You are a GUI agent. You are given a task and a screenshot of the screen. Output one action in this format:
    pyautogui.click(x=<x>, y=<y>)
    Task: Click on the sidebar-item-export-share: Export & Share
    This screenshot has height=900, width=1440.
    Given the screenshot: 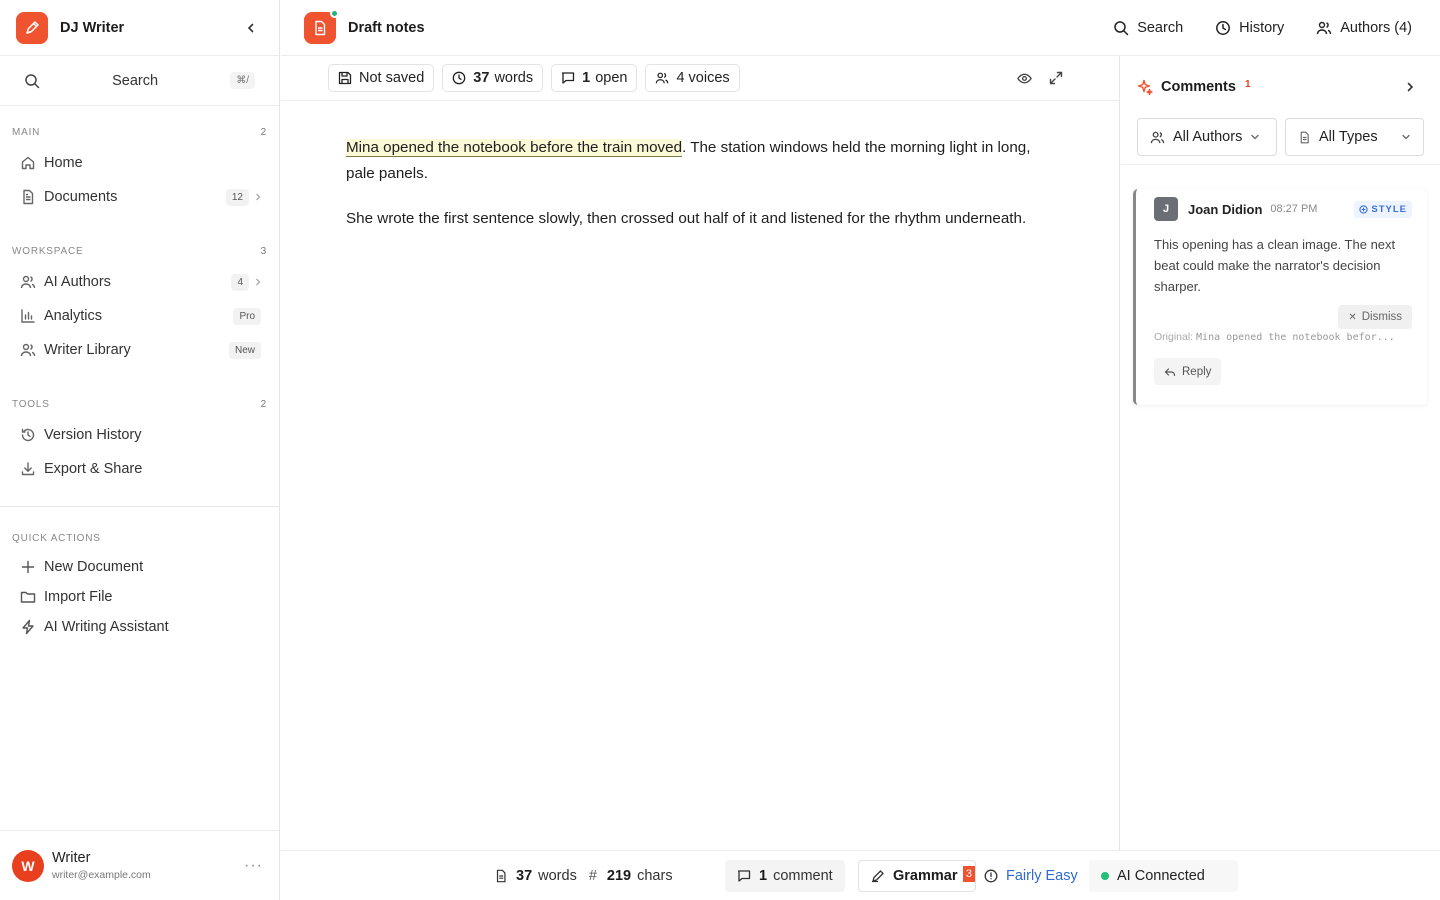 What is the action you would take?
    pyautogui.click(x=139, y=469)
    